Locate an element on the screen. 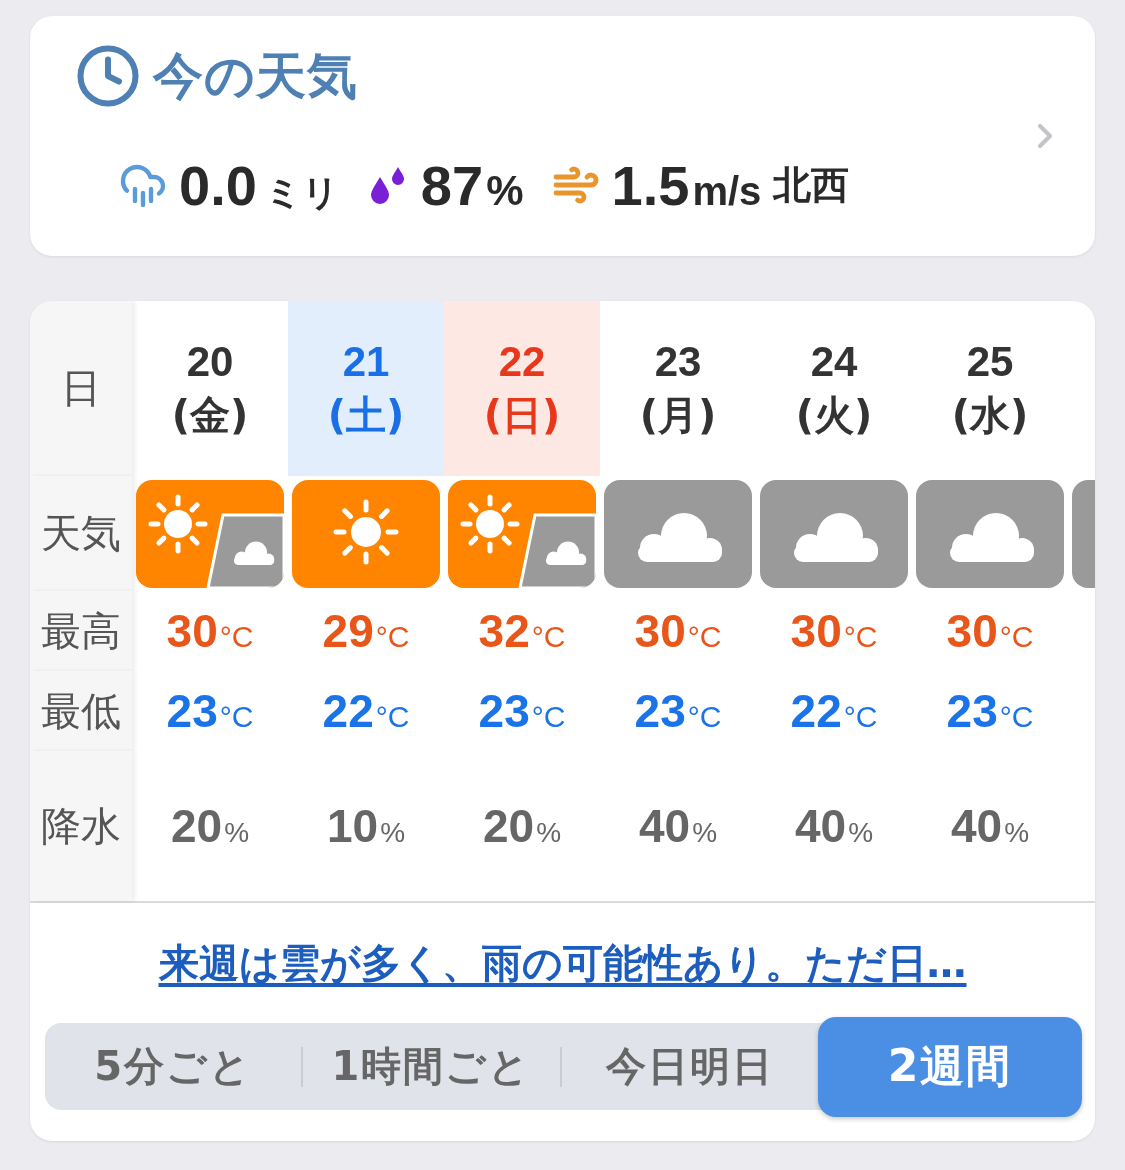 Image resolution: width=1125 pixels, height=1170 pixels. high-temperature: 29°C is located at coordinates (366, 631).